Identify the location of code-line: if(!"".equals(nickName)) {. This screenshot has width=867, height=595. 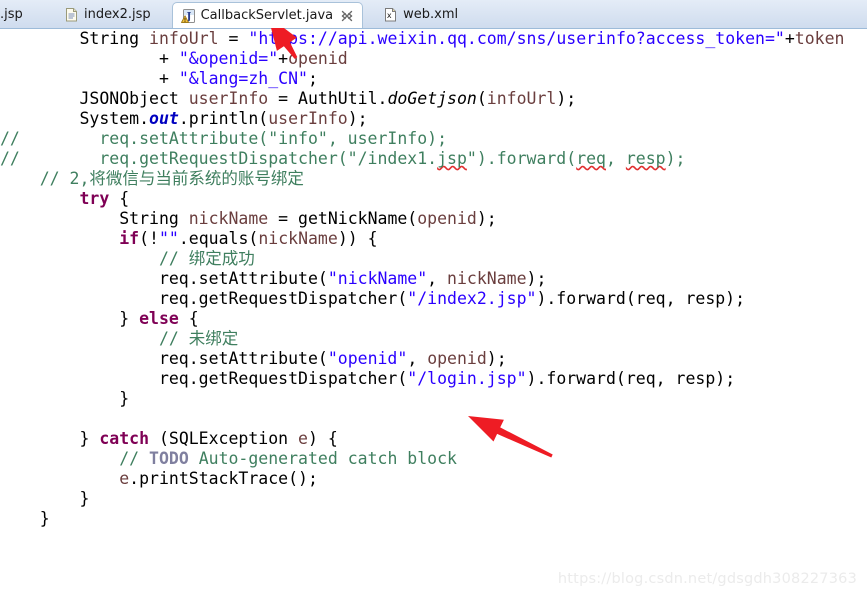
(422, 239).